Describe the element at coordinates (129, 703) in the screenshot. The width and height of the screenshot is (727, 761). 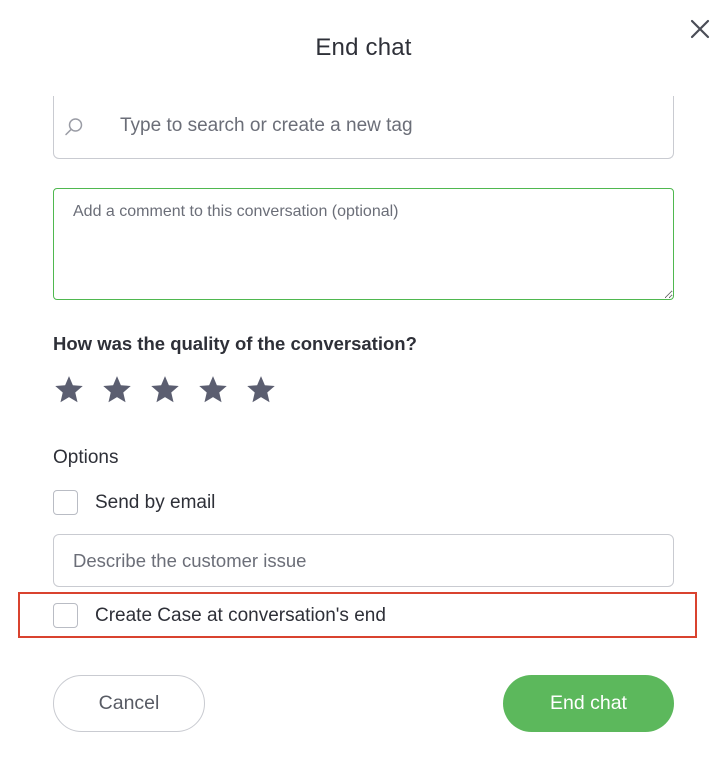
I see `cancel-button: Cancel` at that location.